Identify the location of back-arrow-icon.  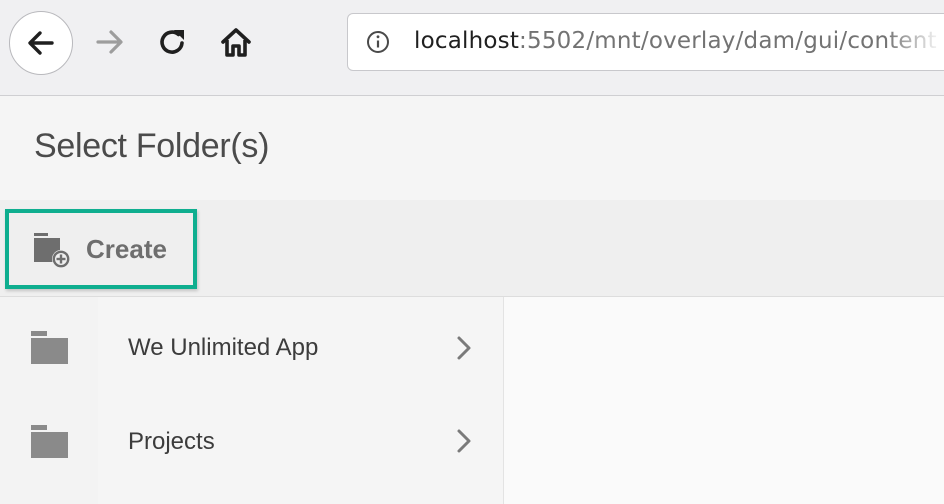
(41, 43).